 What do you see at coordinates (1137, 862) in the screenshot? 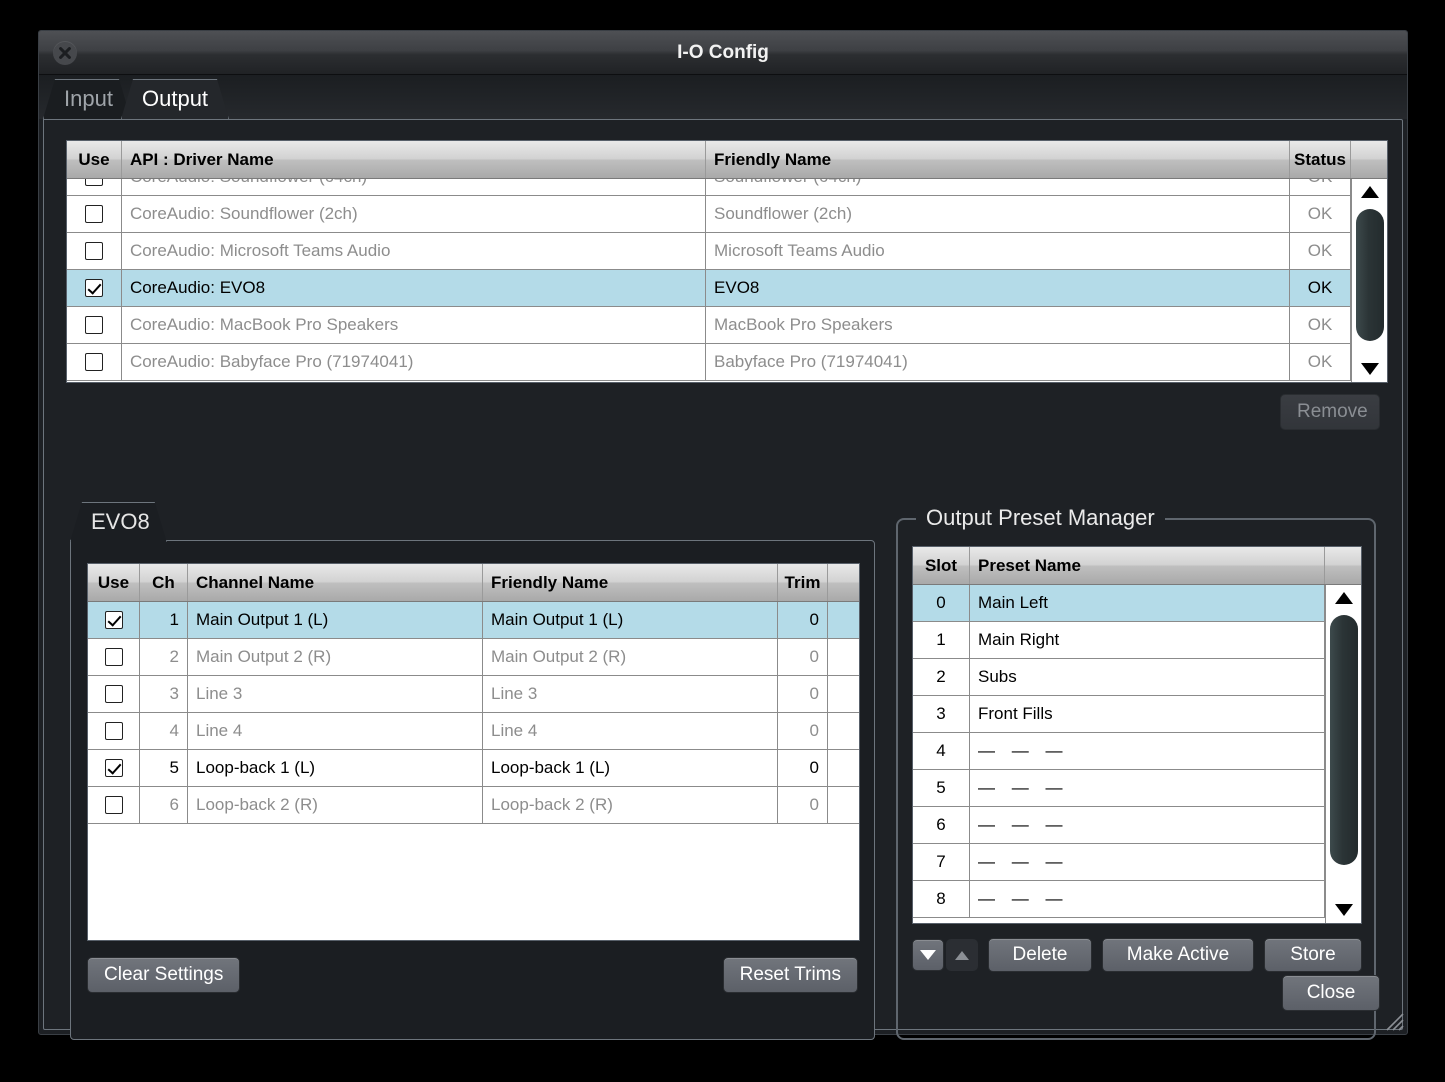
I see `preset-row: 7— — —` at bounding box center [1137, 862].